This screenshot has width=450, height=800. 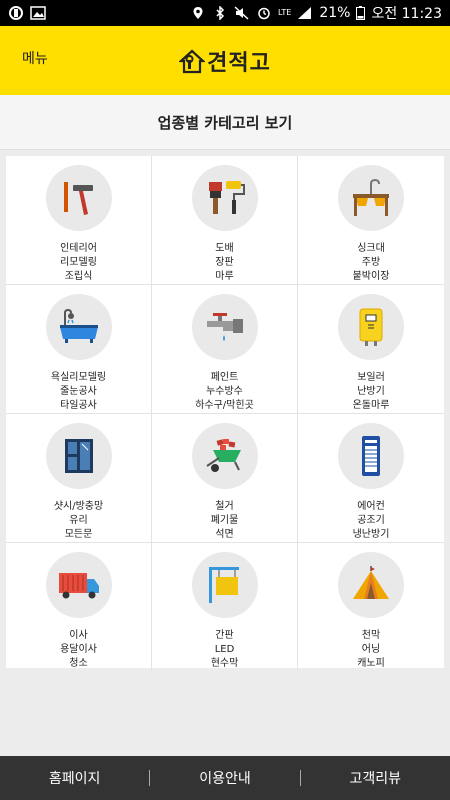 What do you see at coordinates (224, 263) in the screenshot?
I see `category-labels: 도배 장판 마루` at bounding box center [224, 263].